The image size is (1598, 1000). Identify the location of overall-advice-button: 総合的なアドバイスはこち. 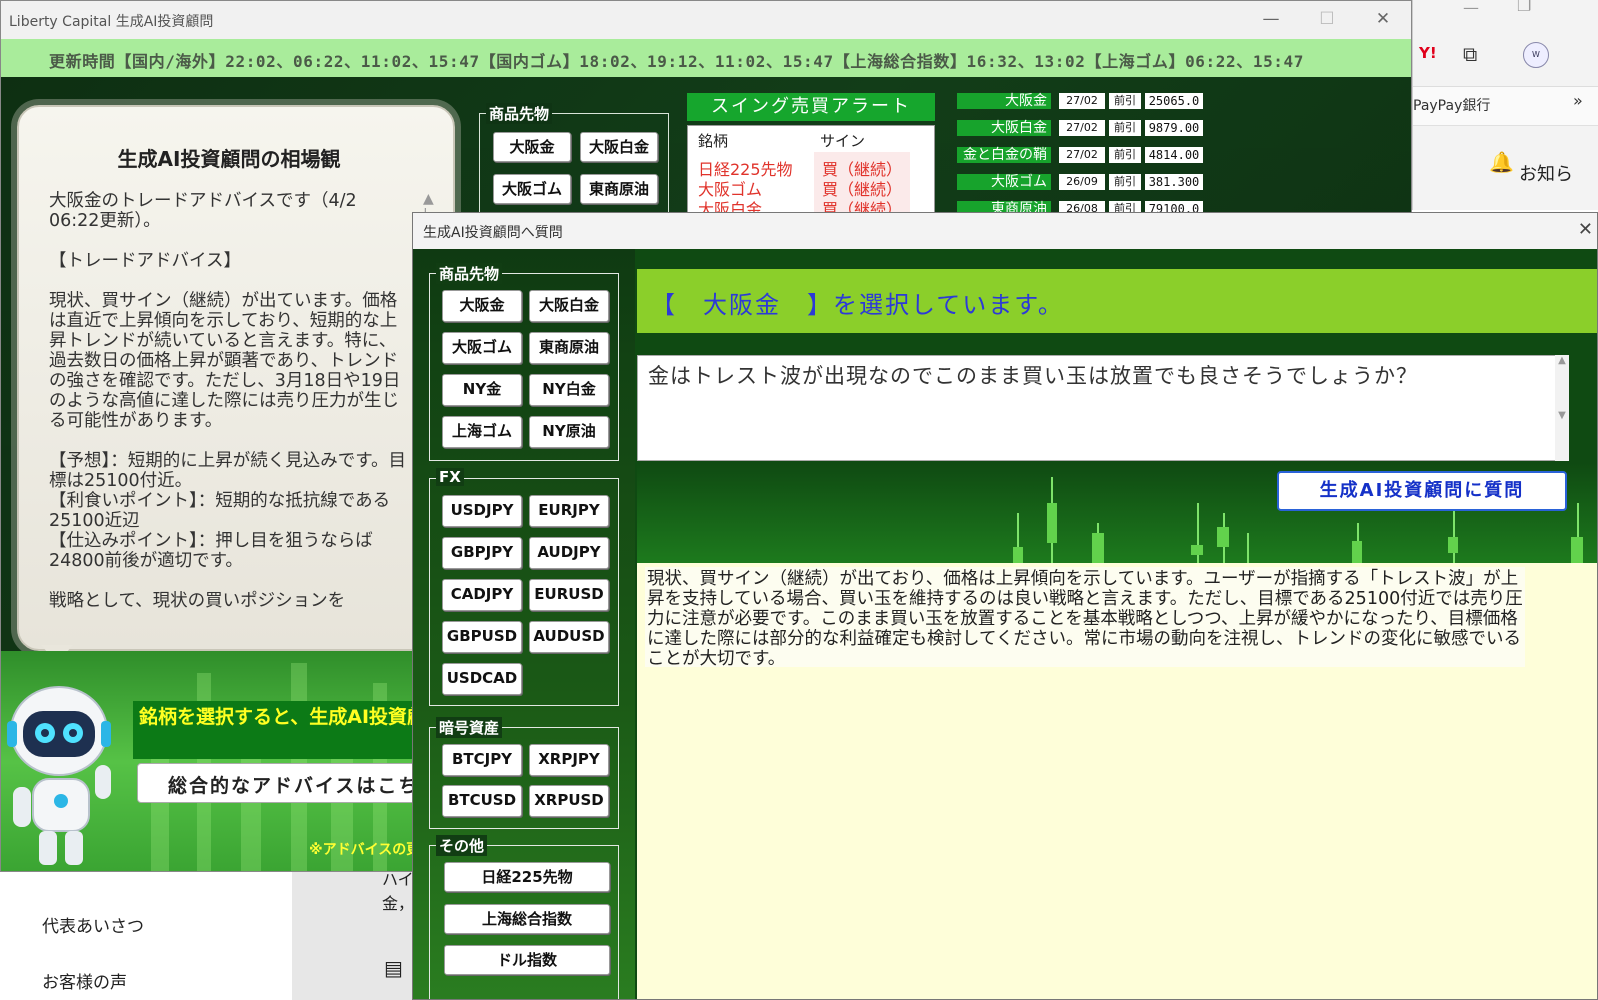
(282, 783).